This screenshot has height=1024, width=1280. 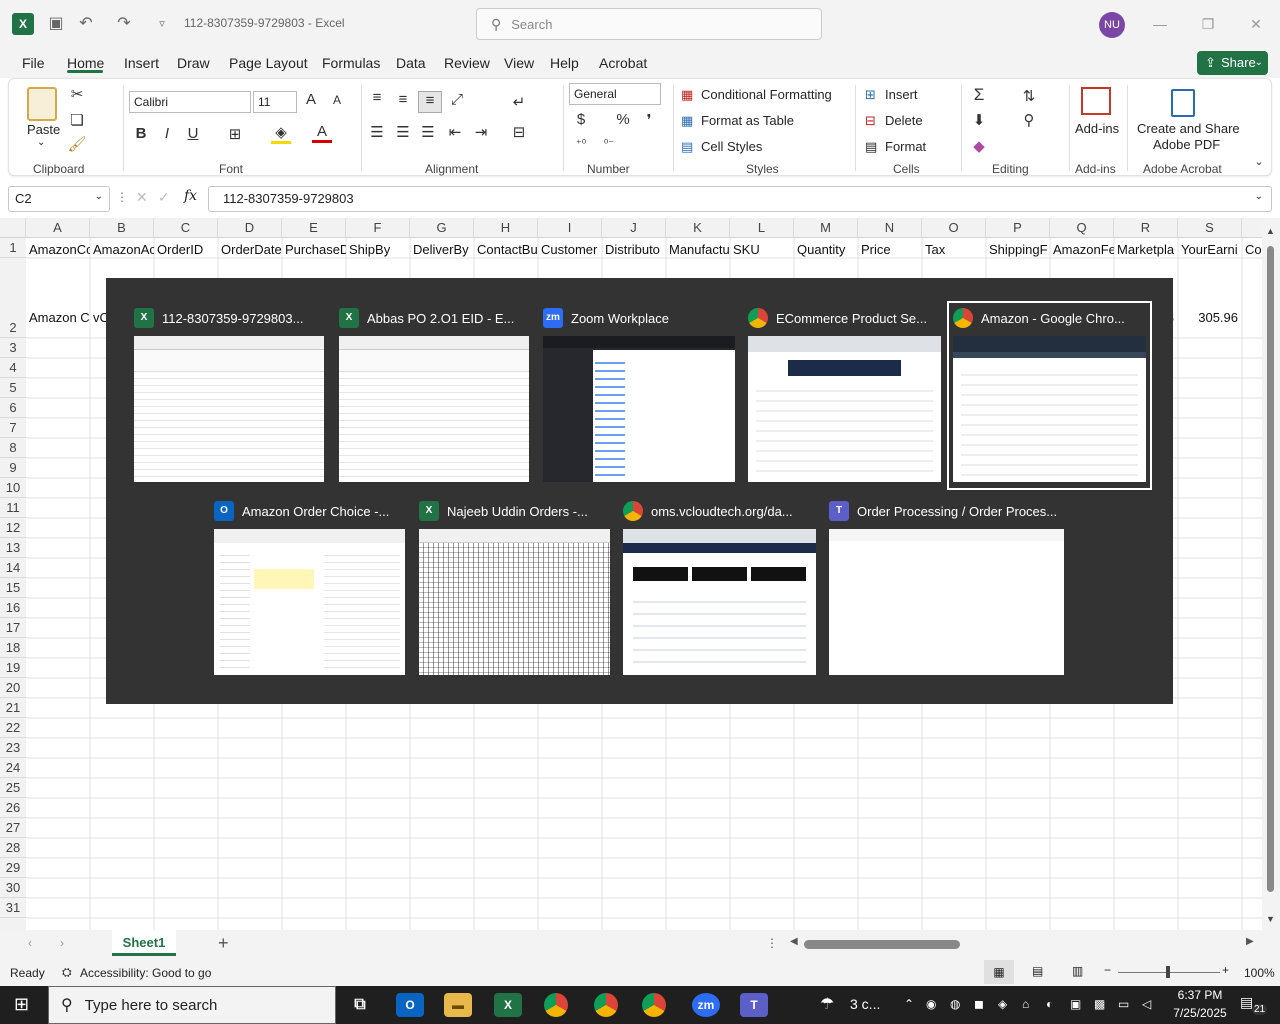 What do you see at coordinates (1002, 1004) in the screenshot?
I see `teams-tray-icon: ◈` at bounding box center [1002, 1004].